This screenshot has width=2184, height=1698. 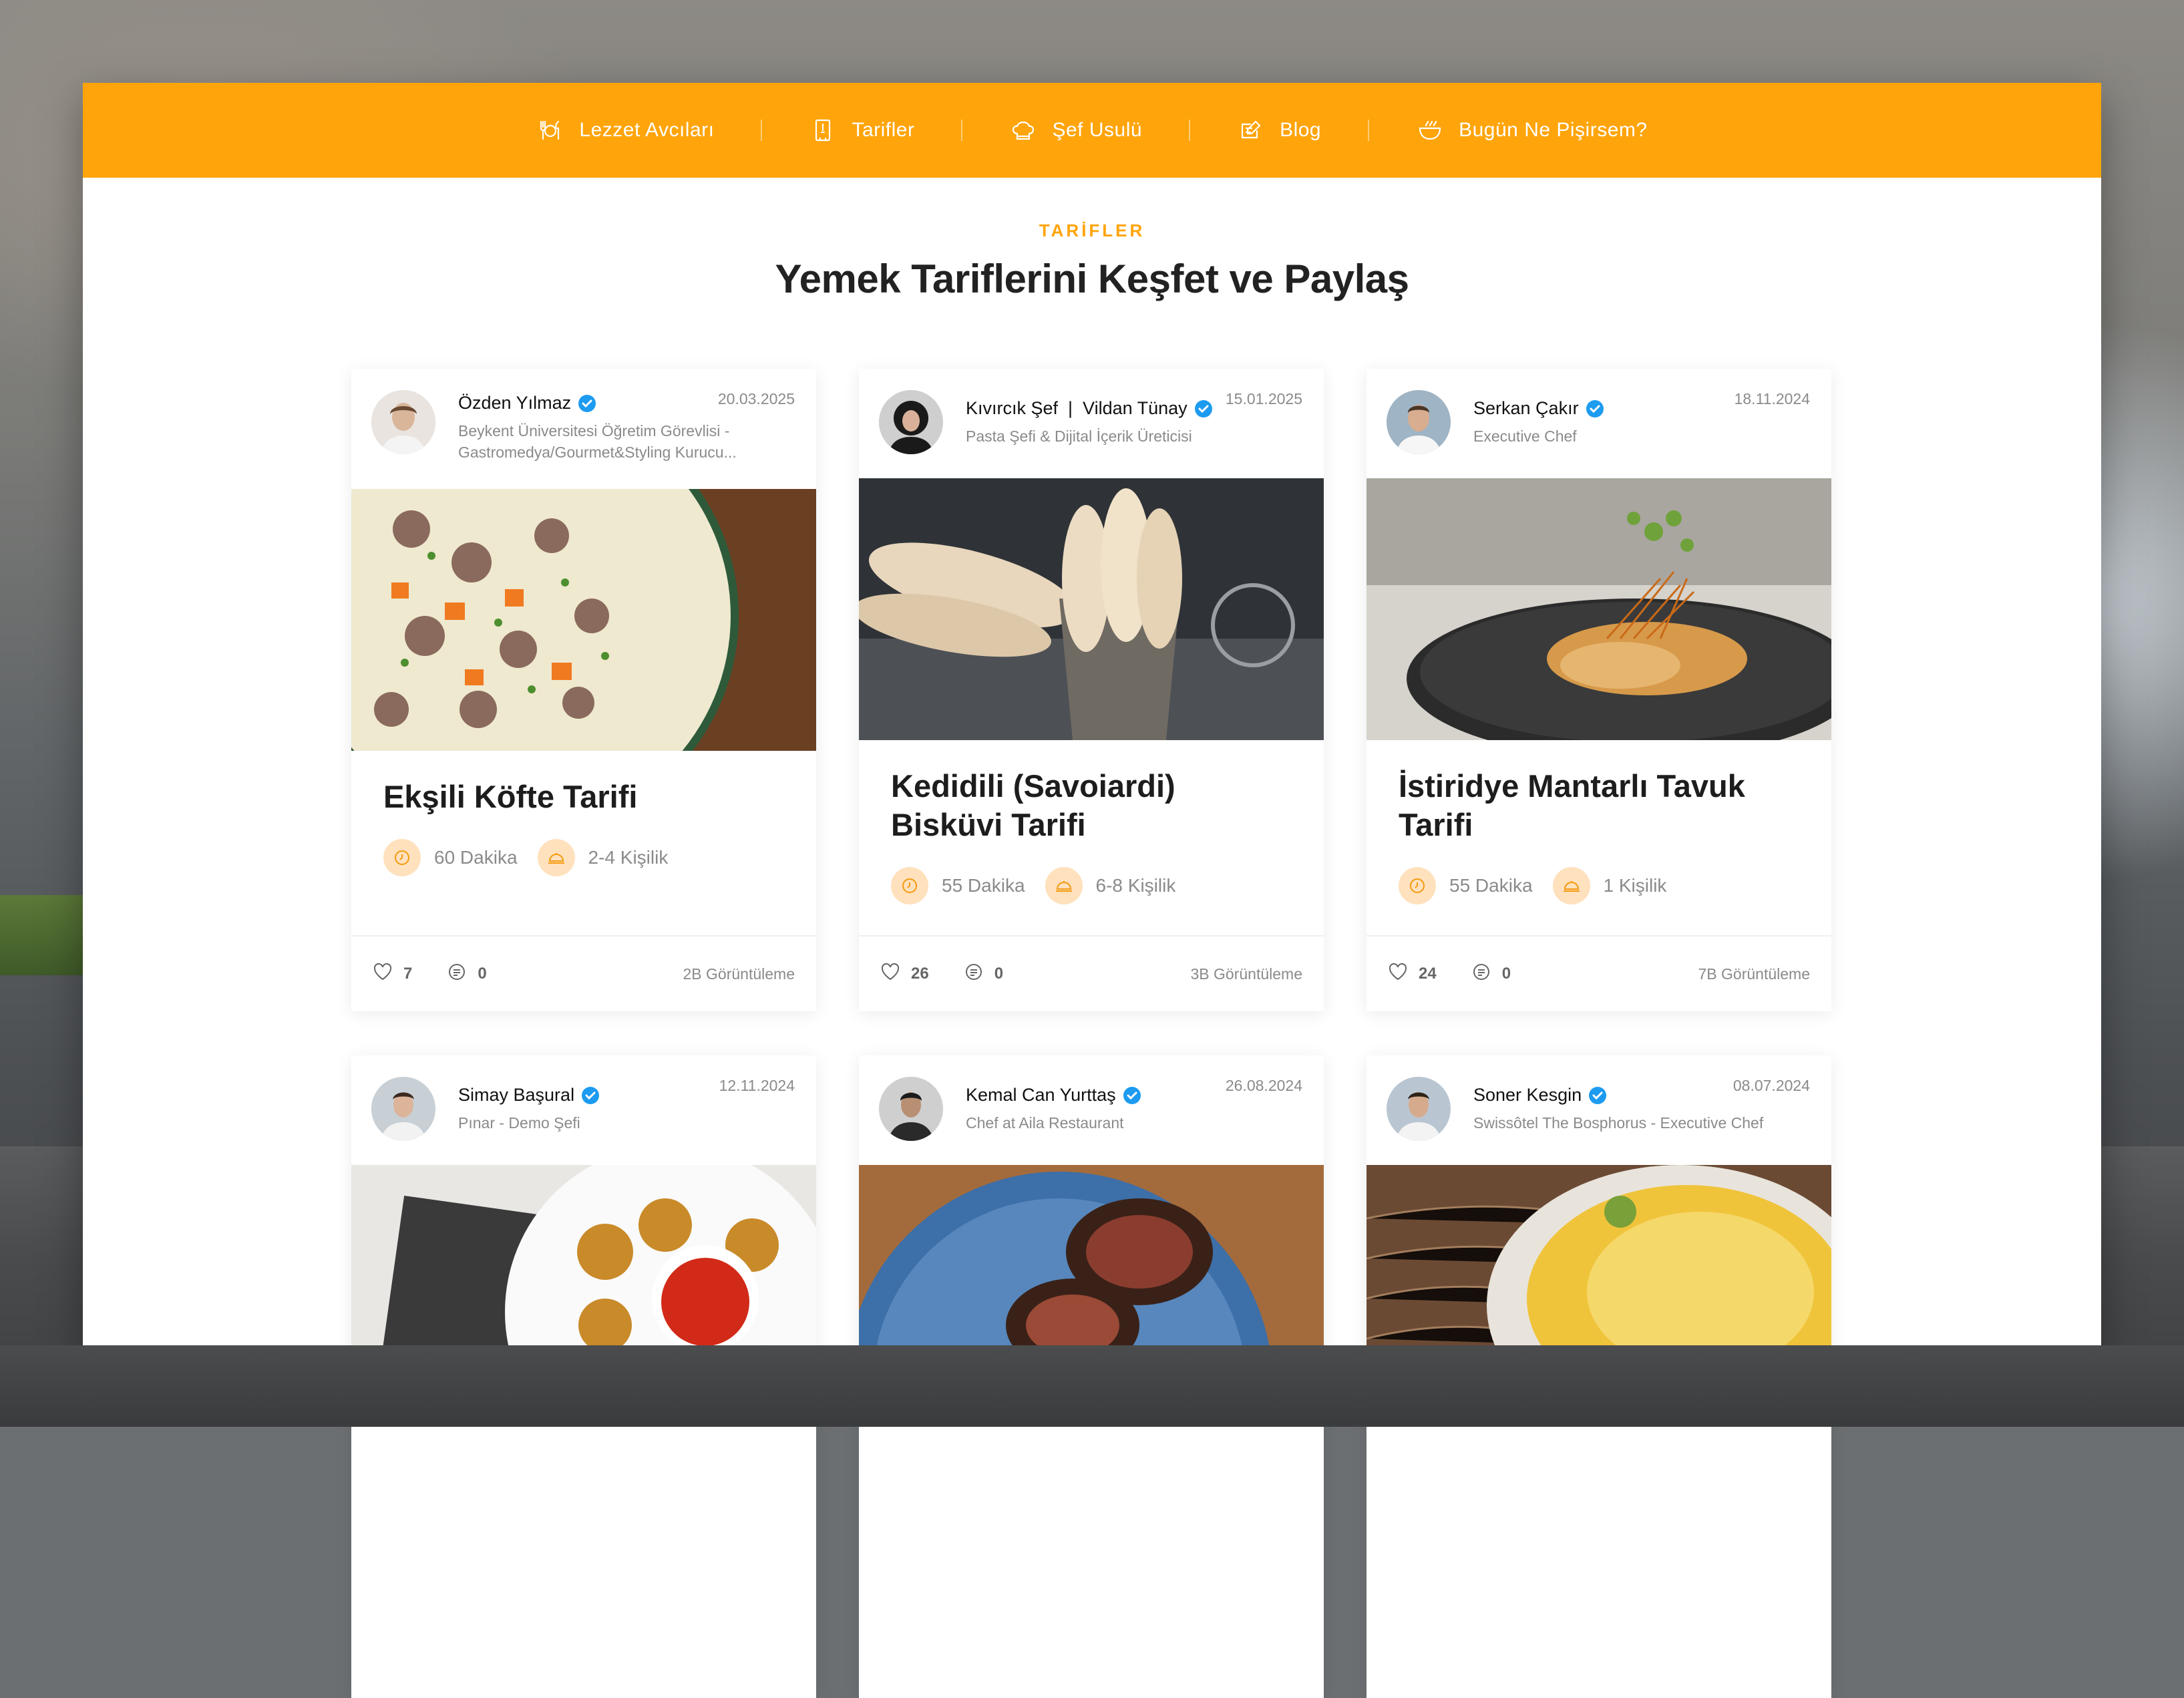 What do you see at coordinates (550, 130) in the screenshot?
I see `cutlery-icon` at bounding box center [550, 130].